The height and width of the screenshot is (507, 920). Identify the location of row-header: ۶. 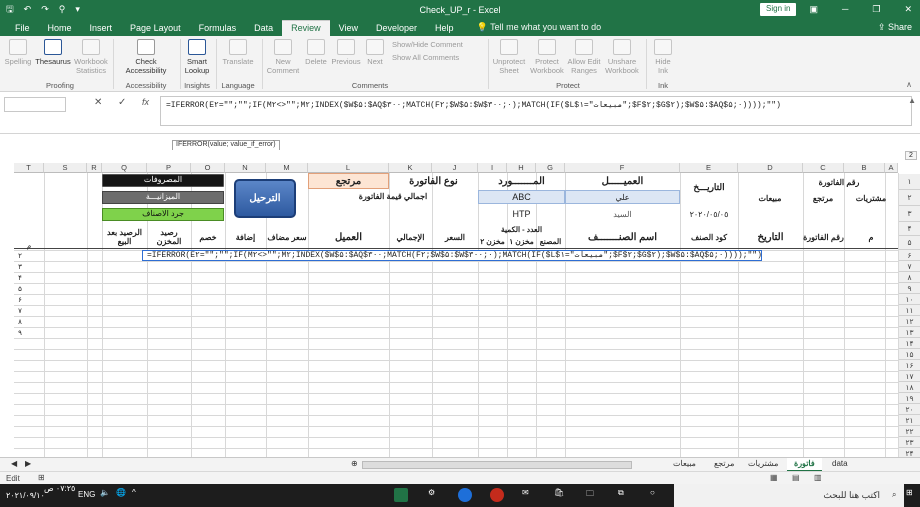
(909, 255).